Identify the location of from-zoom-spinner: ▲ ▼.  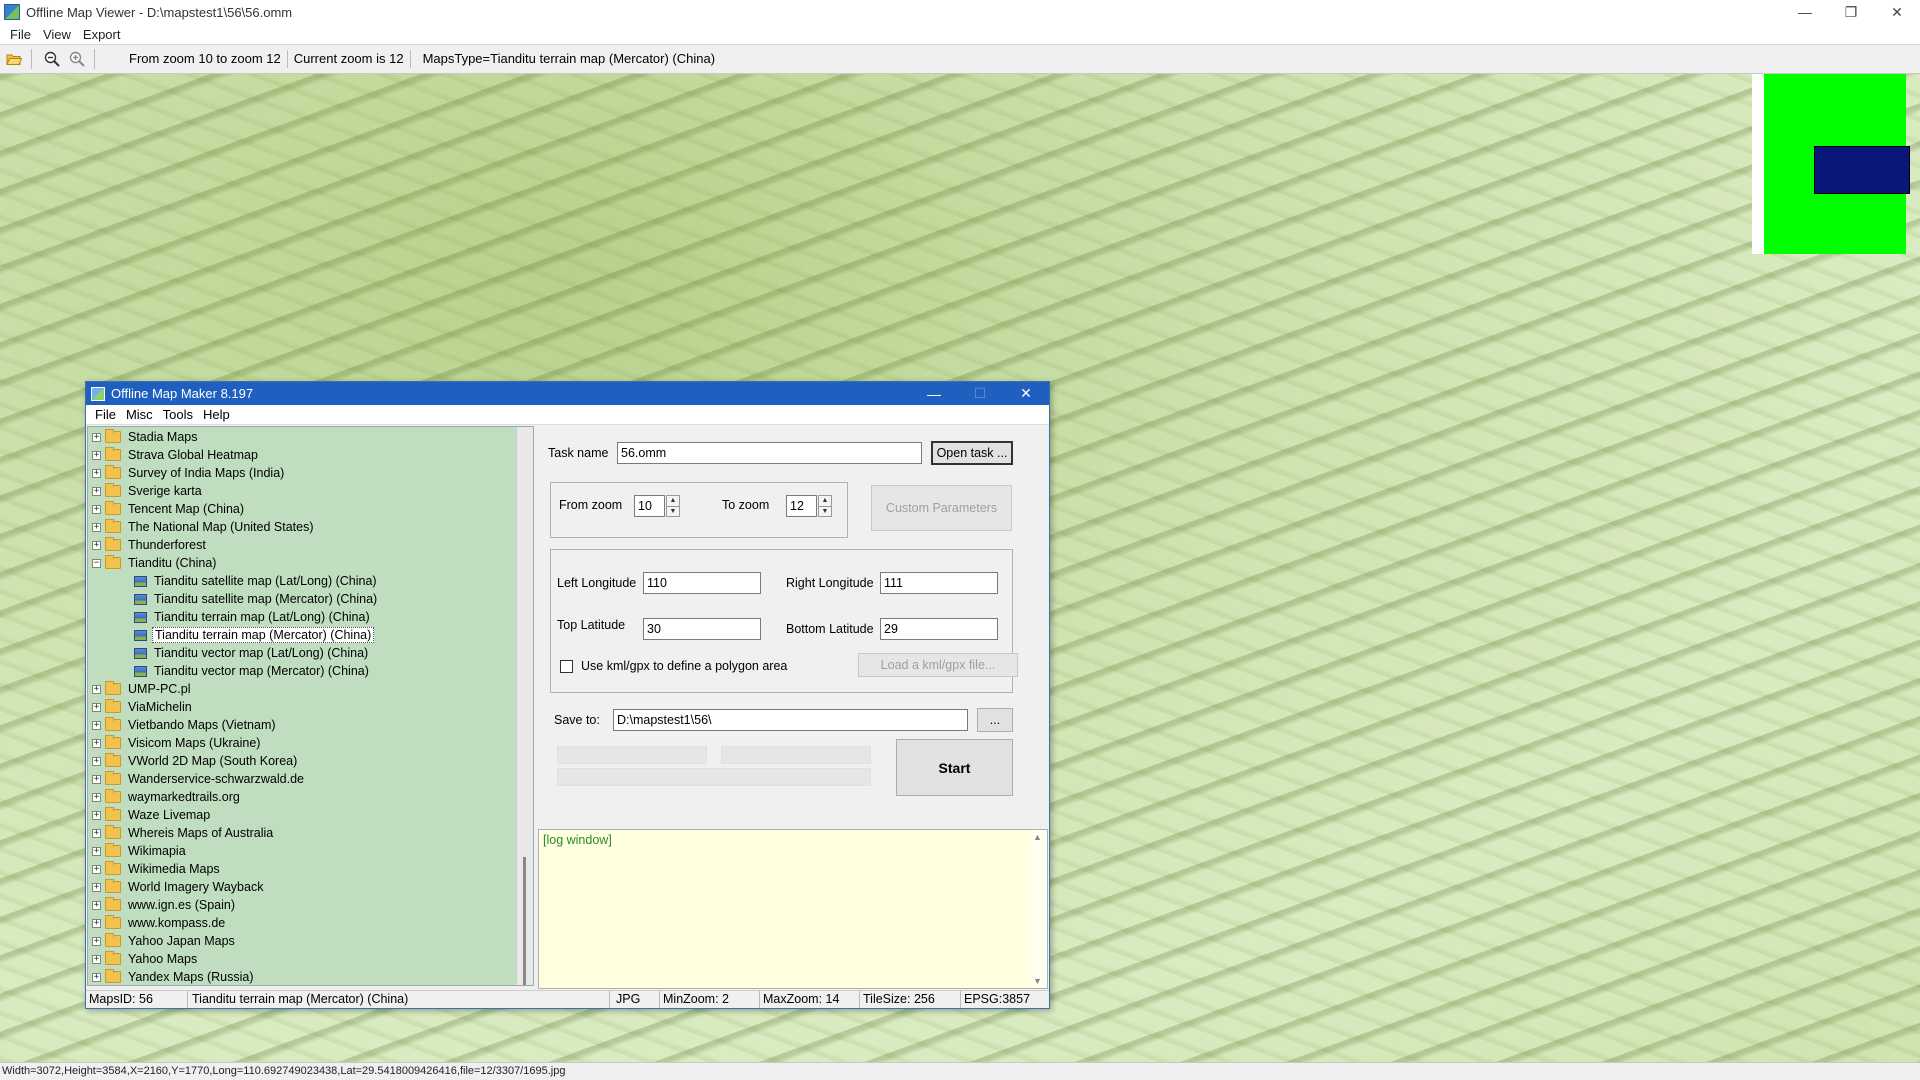
(673, 506).